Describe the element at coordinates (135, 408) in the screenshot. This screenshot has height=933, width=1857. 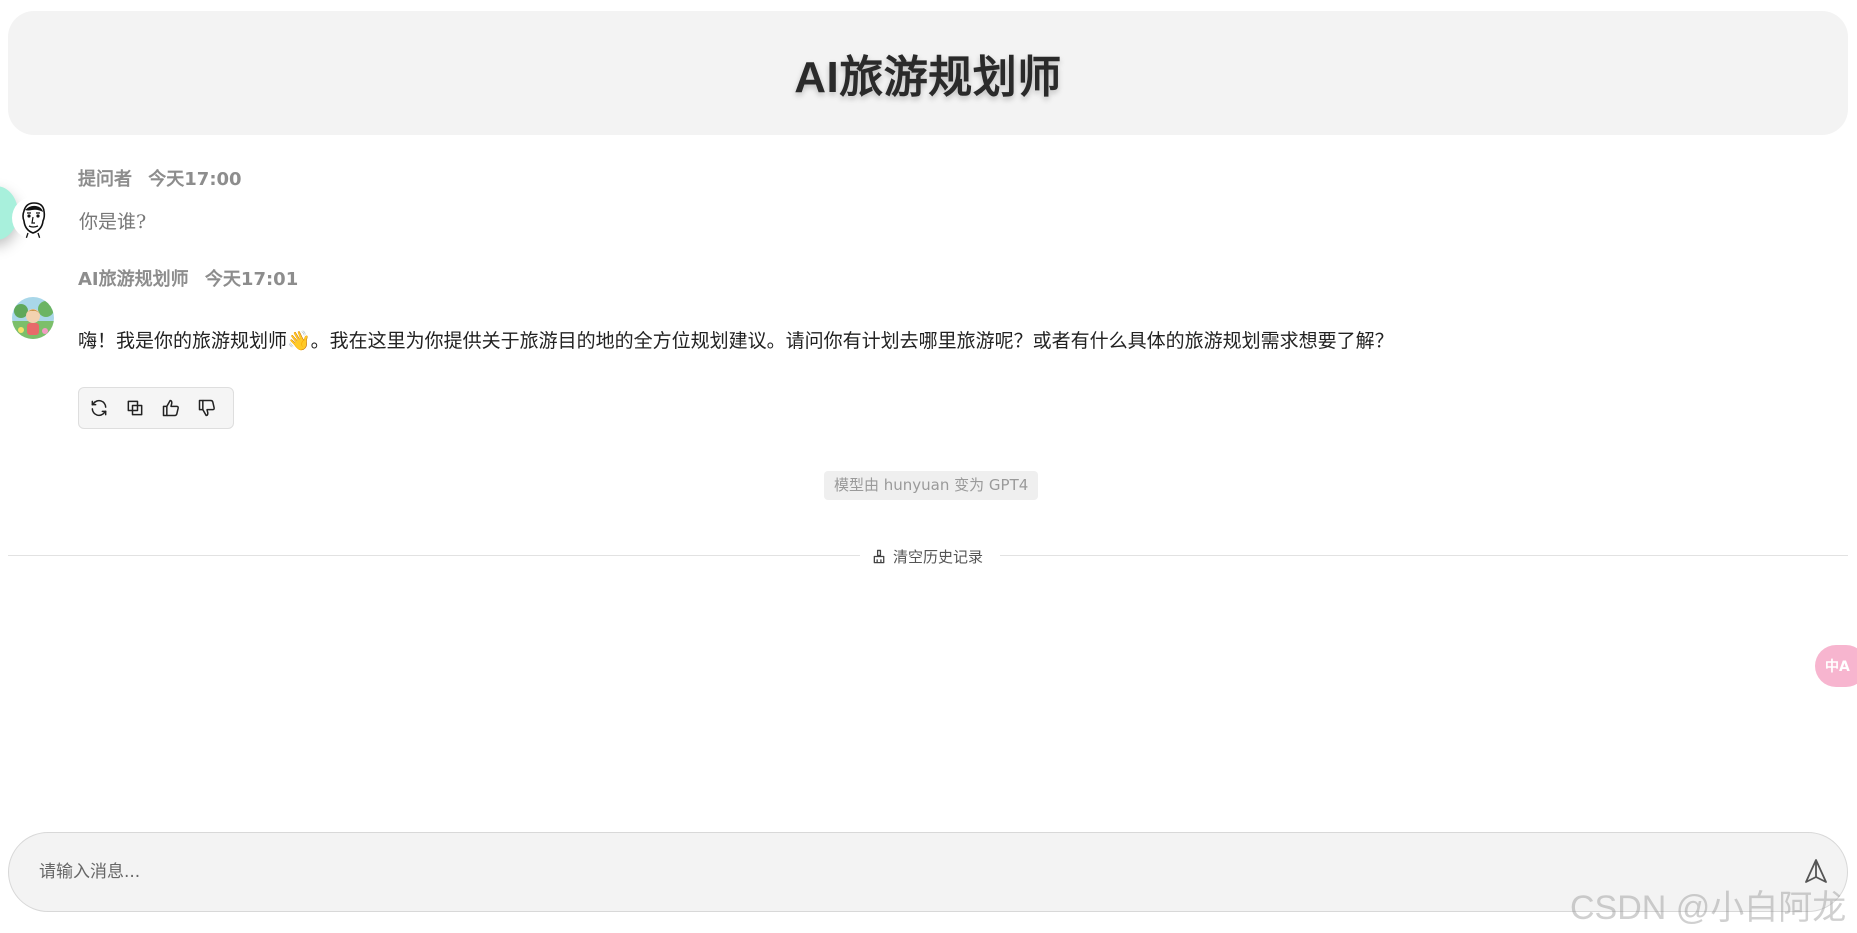
I see `copy-icon` at that location.